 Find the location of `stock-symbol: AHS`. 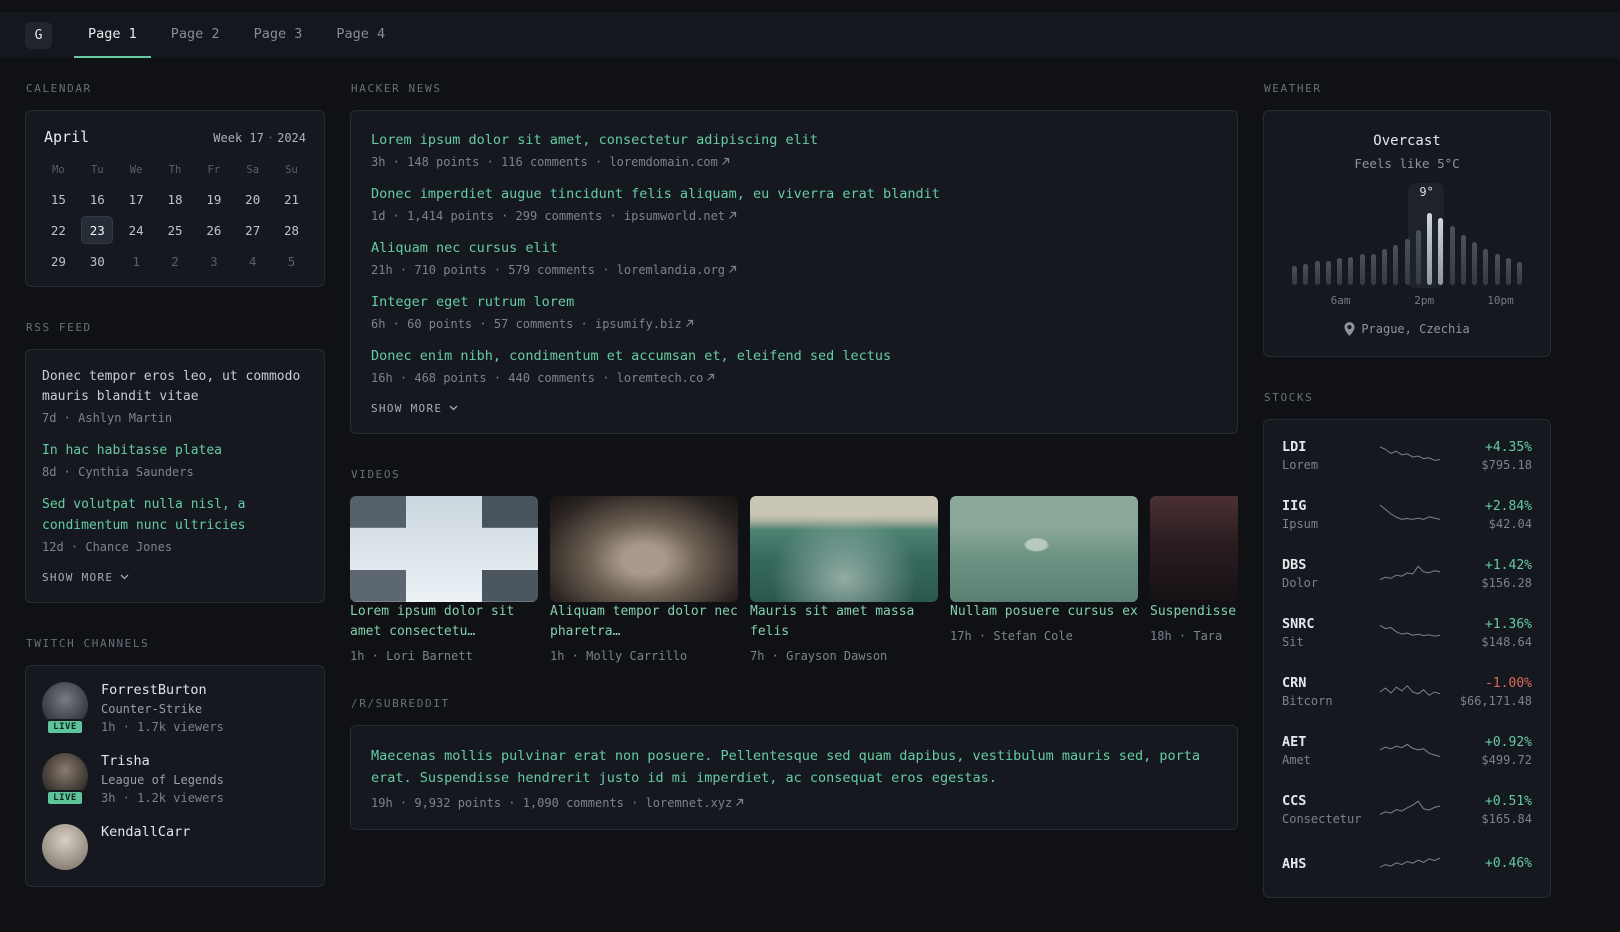

stock-symbol: AHS is located at coordinates (1294, 863).